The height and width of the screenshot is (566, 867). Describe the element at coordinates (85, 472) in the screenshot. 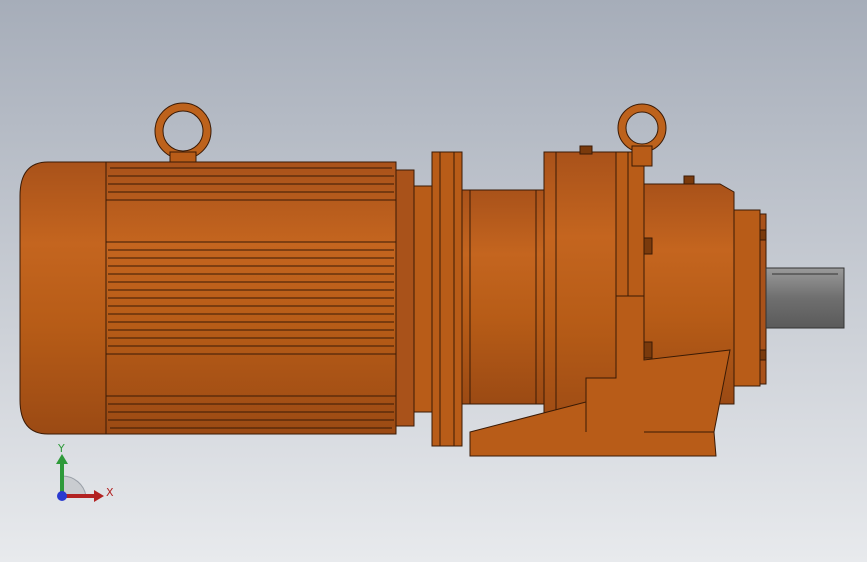

I see `coordinate-triad: Y X` at that location.